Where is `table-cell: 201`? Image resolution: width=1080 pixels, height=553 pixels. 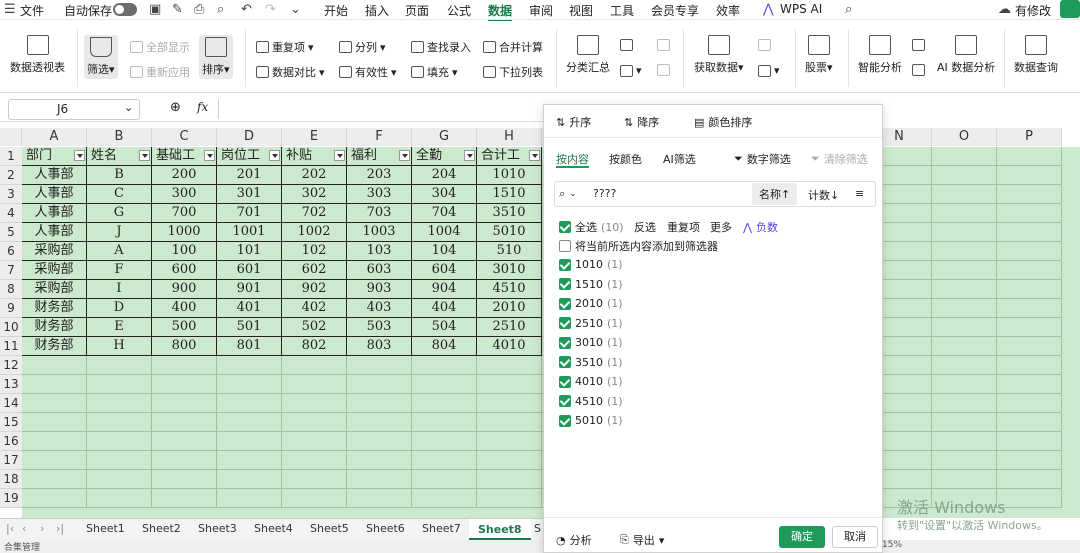
table-cell: 201 is located at coordinates (249, 175).